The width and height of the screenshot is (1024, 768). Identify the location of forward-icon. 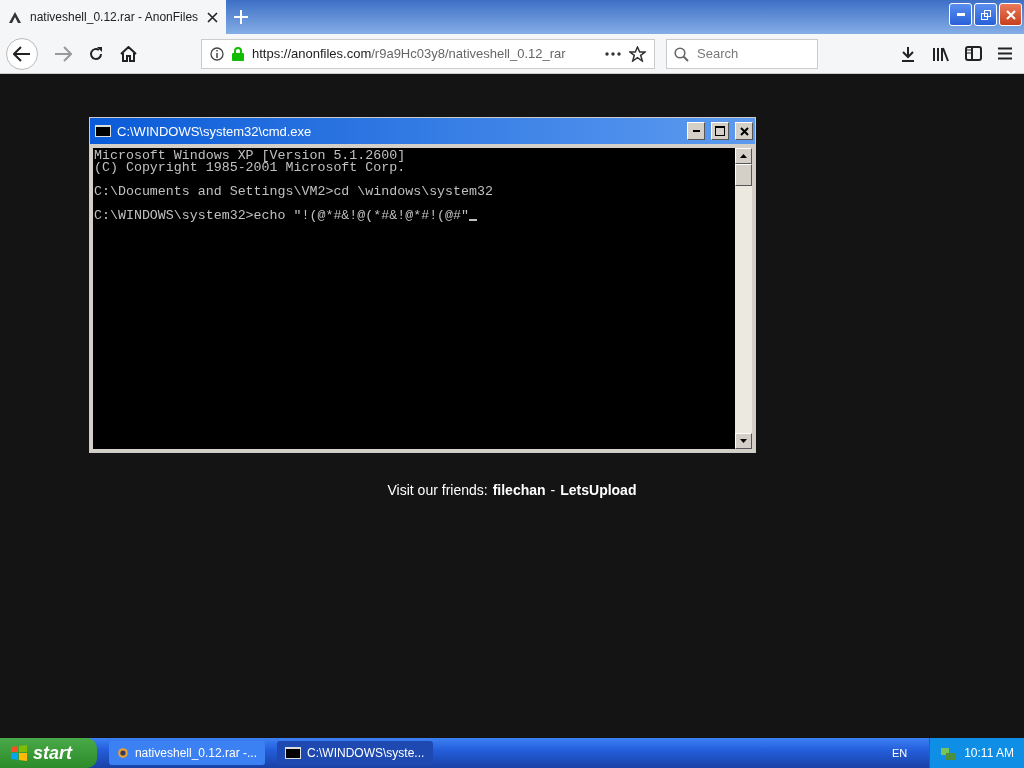
(63, 53).